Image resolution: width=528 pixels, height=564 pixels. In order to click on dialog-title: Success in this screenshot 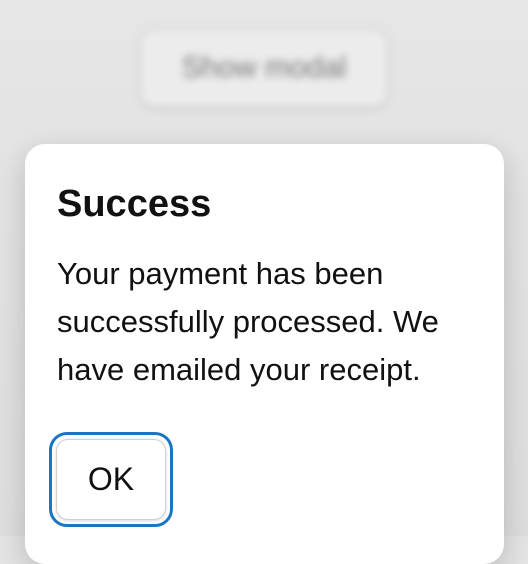, I will do `click(134, 204)`.